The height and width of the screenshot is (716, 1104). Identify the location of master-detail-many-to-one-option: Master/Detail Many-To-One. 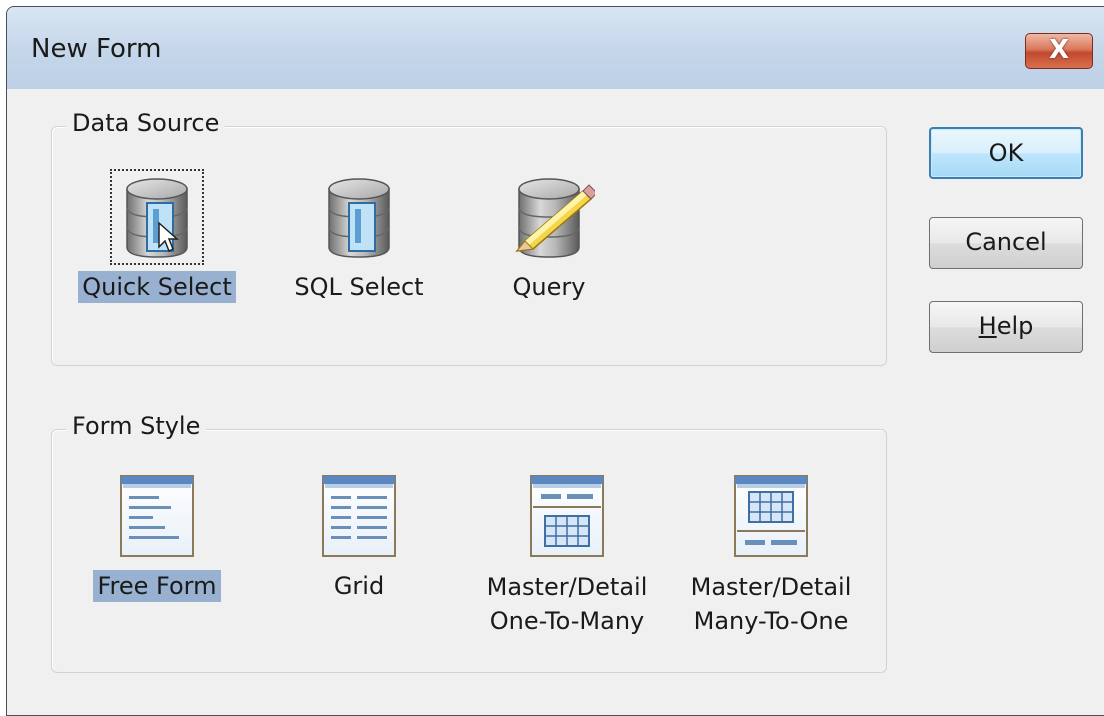
(771, 554).